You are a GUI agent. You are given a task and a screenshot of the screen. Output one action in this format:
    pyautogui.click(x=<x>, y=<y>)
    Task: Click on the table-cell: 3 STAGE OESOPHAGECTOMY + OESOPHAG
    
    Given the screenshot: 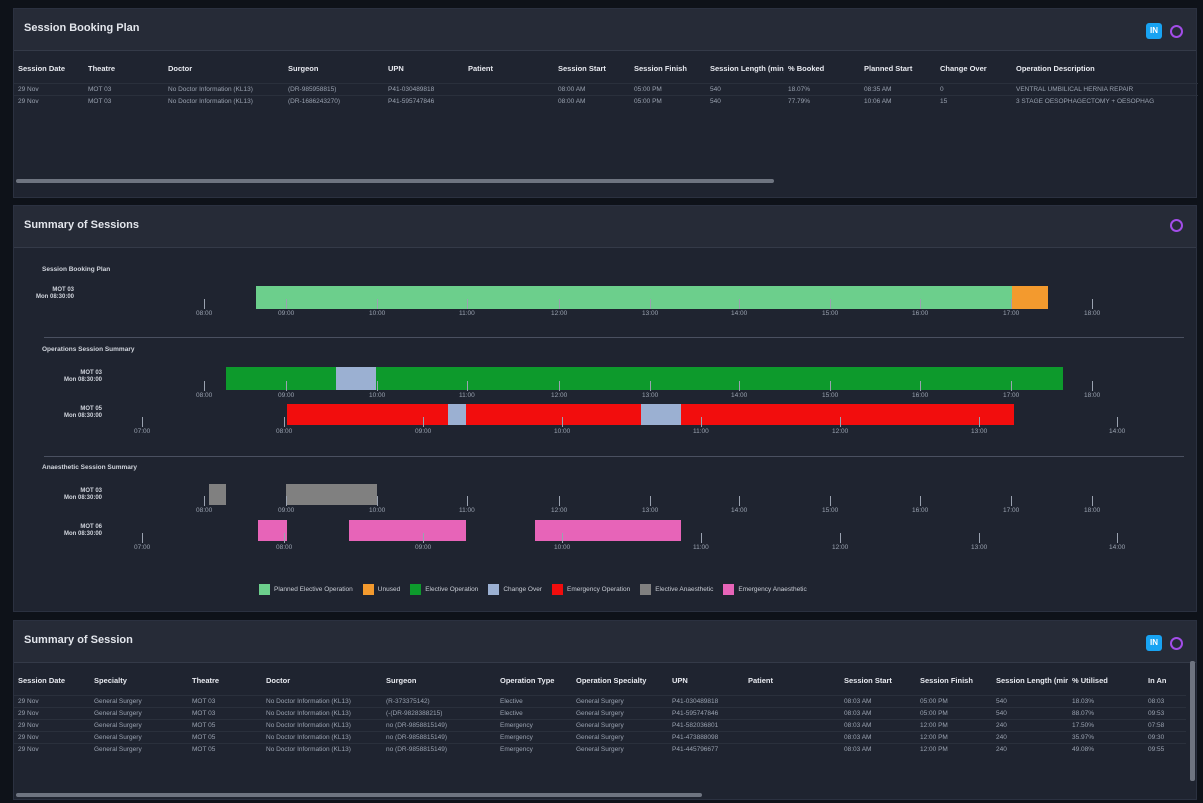 What is the action you would take?
    pyautogui.click(x=1105, y=100)
    